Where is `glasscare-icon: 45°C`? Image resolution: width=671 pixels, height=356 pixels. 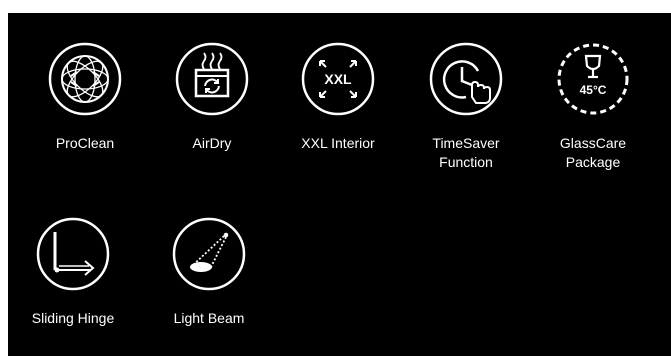 glasscare-icon: 45°C is located at coordinates (593, 79).